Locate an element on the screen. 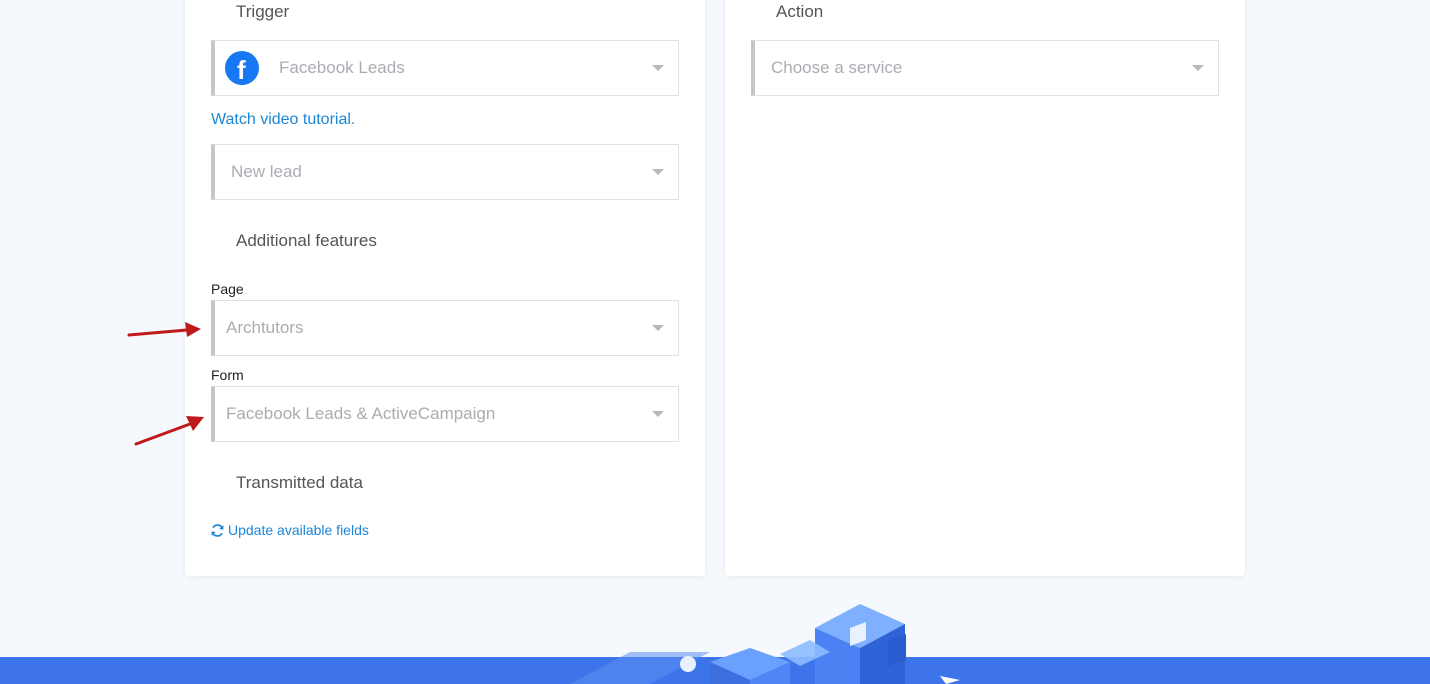 The width and height of the screenshot is (1430, 684). action-service-select: Choose a service is located at coordinates (985, 68).